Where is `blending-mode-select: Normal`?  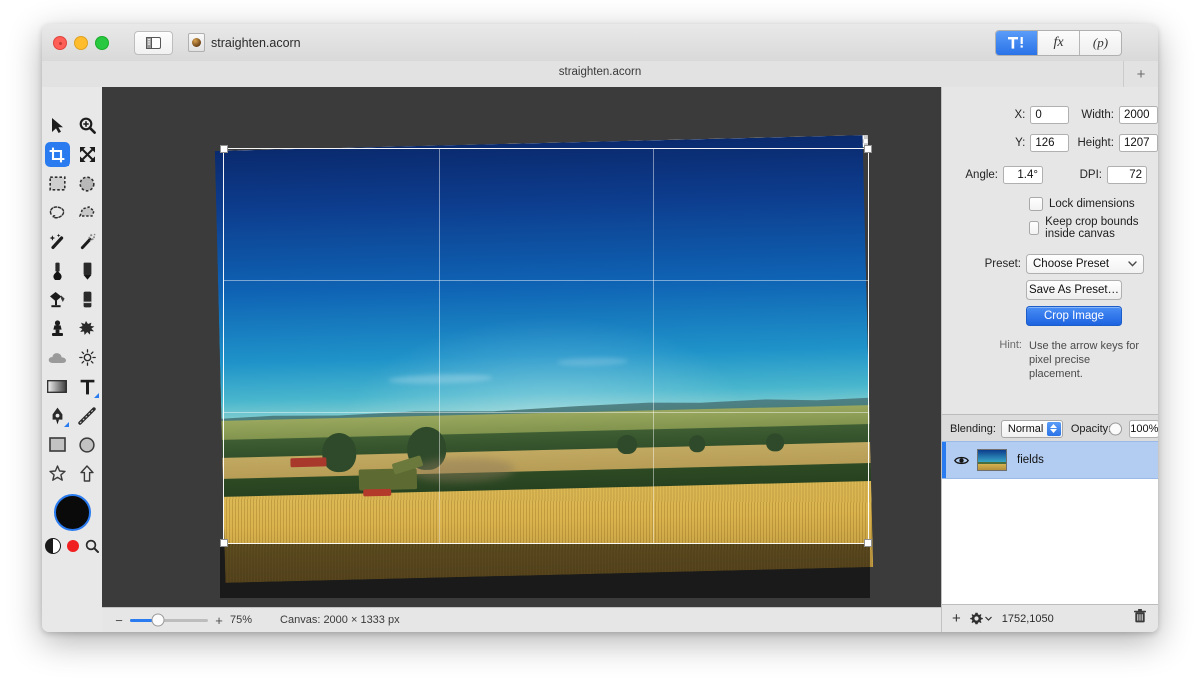
blending-mode-select: Normal is located at coordinates (1031, 428).